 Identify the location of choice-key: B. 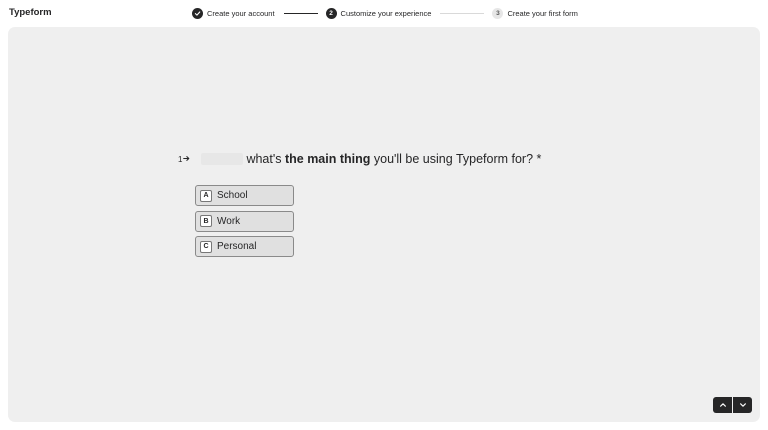
(206, 221).